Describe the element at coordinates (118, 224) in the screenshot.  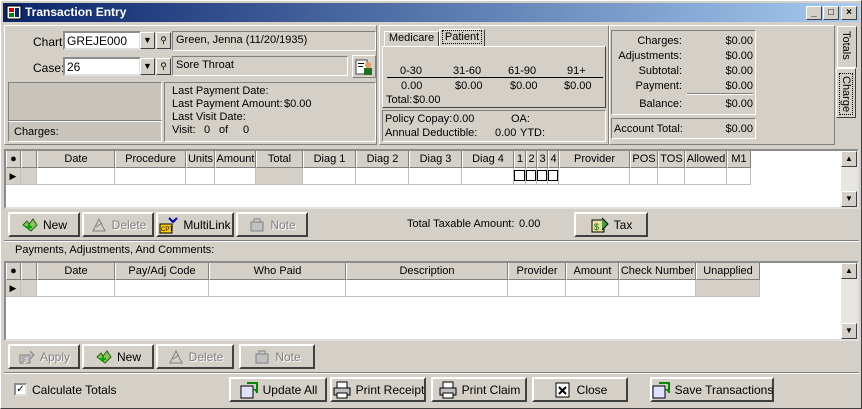
I see `charges-delete-button: Delete` at that location.